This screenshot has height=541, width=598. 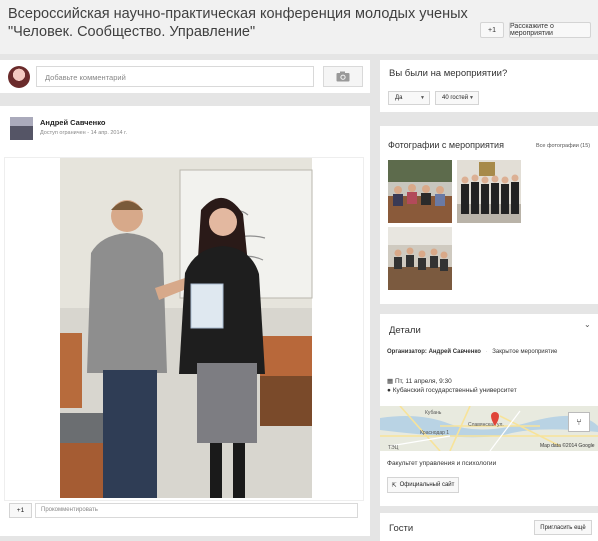 I want to click on post-author: Андрей Савченко, so click(x=72, y=122).